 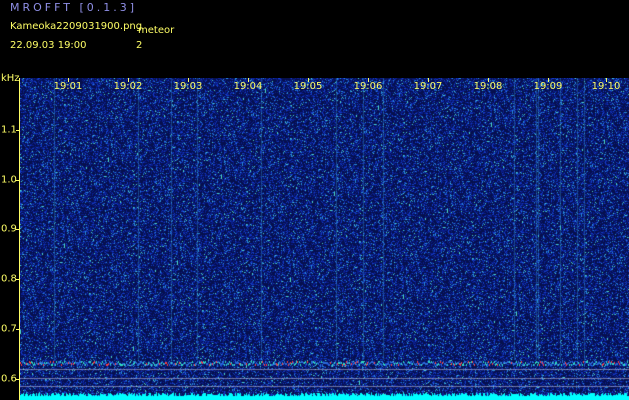 What do you see at coordinates (368, 86) in the screenshot?
I see `time-tick-label: 19:06` at bounding box center [368, 86].